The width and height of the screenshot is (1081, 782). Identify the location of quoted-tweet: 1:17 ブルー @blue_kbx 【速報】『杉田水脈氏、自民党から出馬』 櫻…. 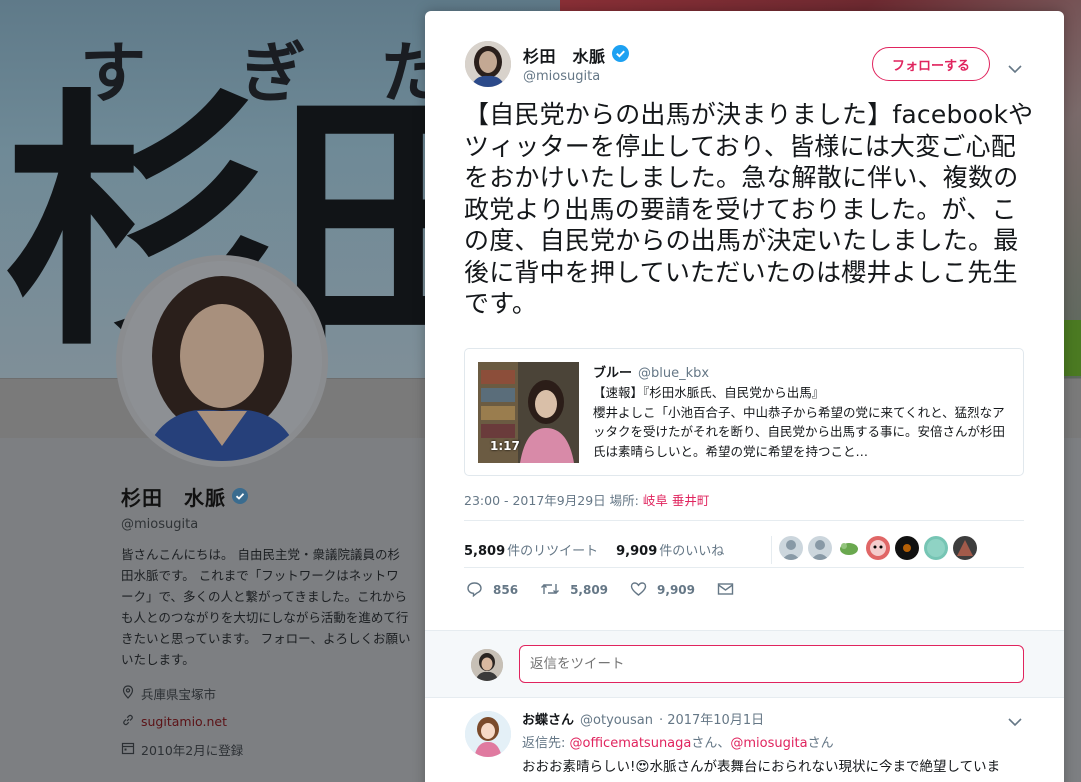
(744, 412).